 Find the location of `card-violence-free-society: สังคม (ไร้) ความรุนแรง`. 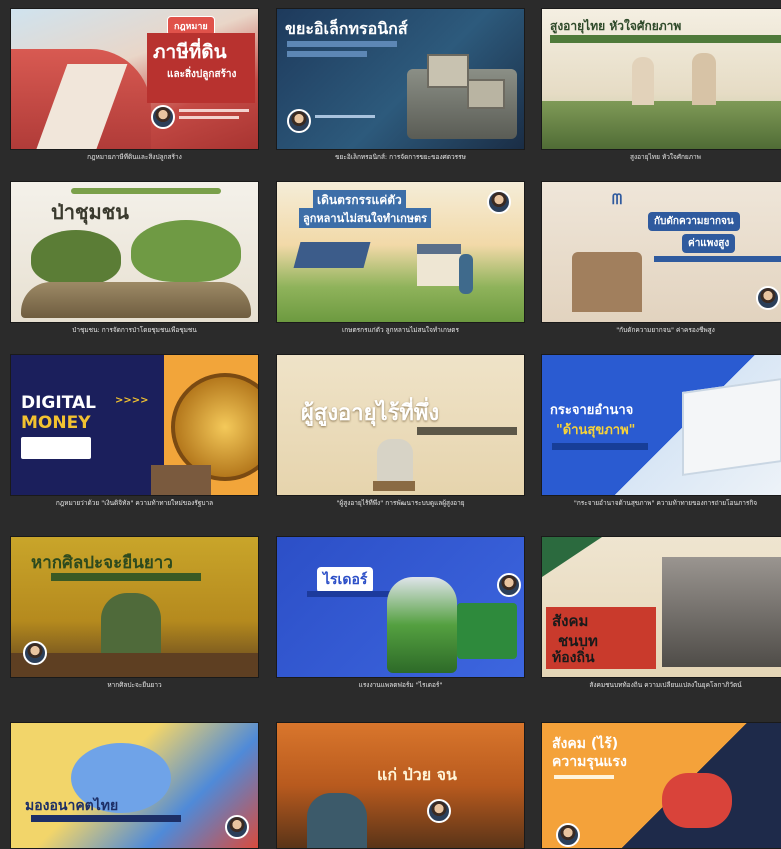

card-violence-free-society: สังคม (ไร้) ความรุนแรง is located at coordinates (661, 785).